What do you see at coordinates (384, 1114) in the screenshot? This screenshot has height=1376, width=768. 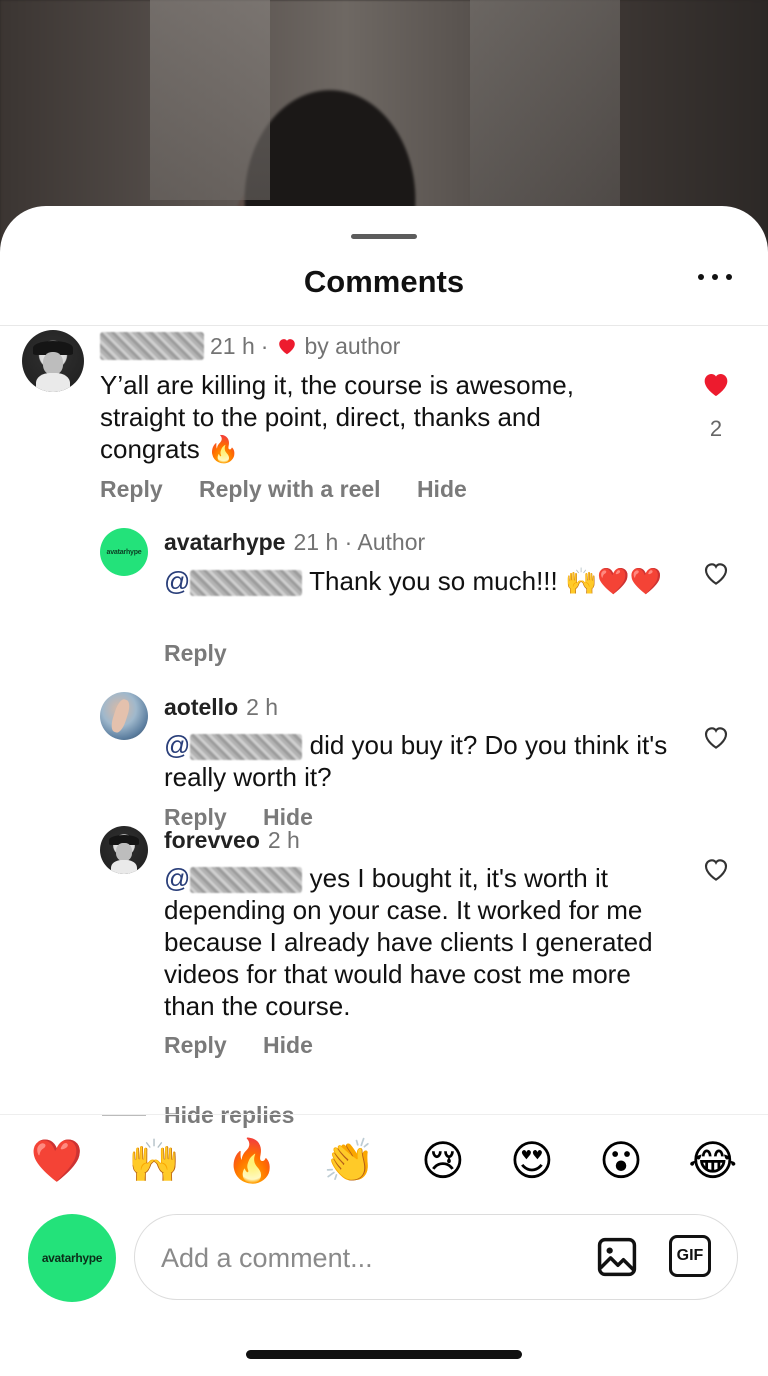 I see `emoji-bar-divider` at bounding box center [384, 1114].